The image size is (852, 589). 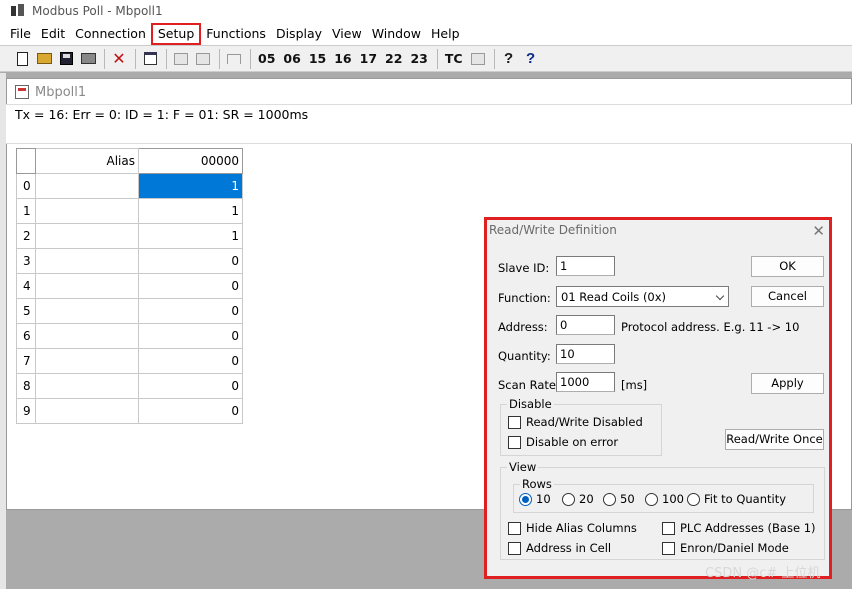 What do you see at coordinates (26, 236) in the screenshot?
I see `row-index: 2` at bounding box center [26, 236].